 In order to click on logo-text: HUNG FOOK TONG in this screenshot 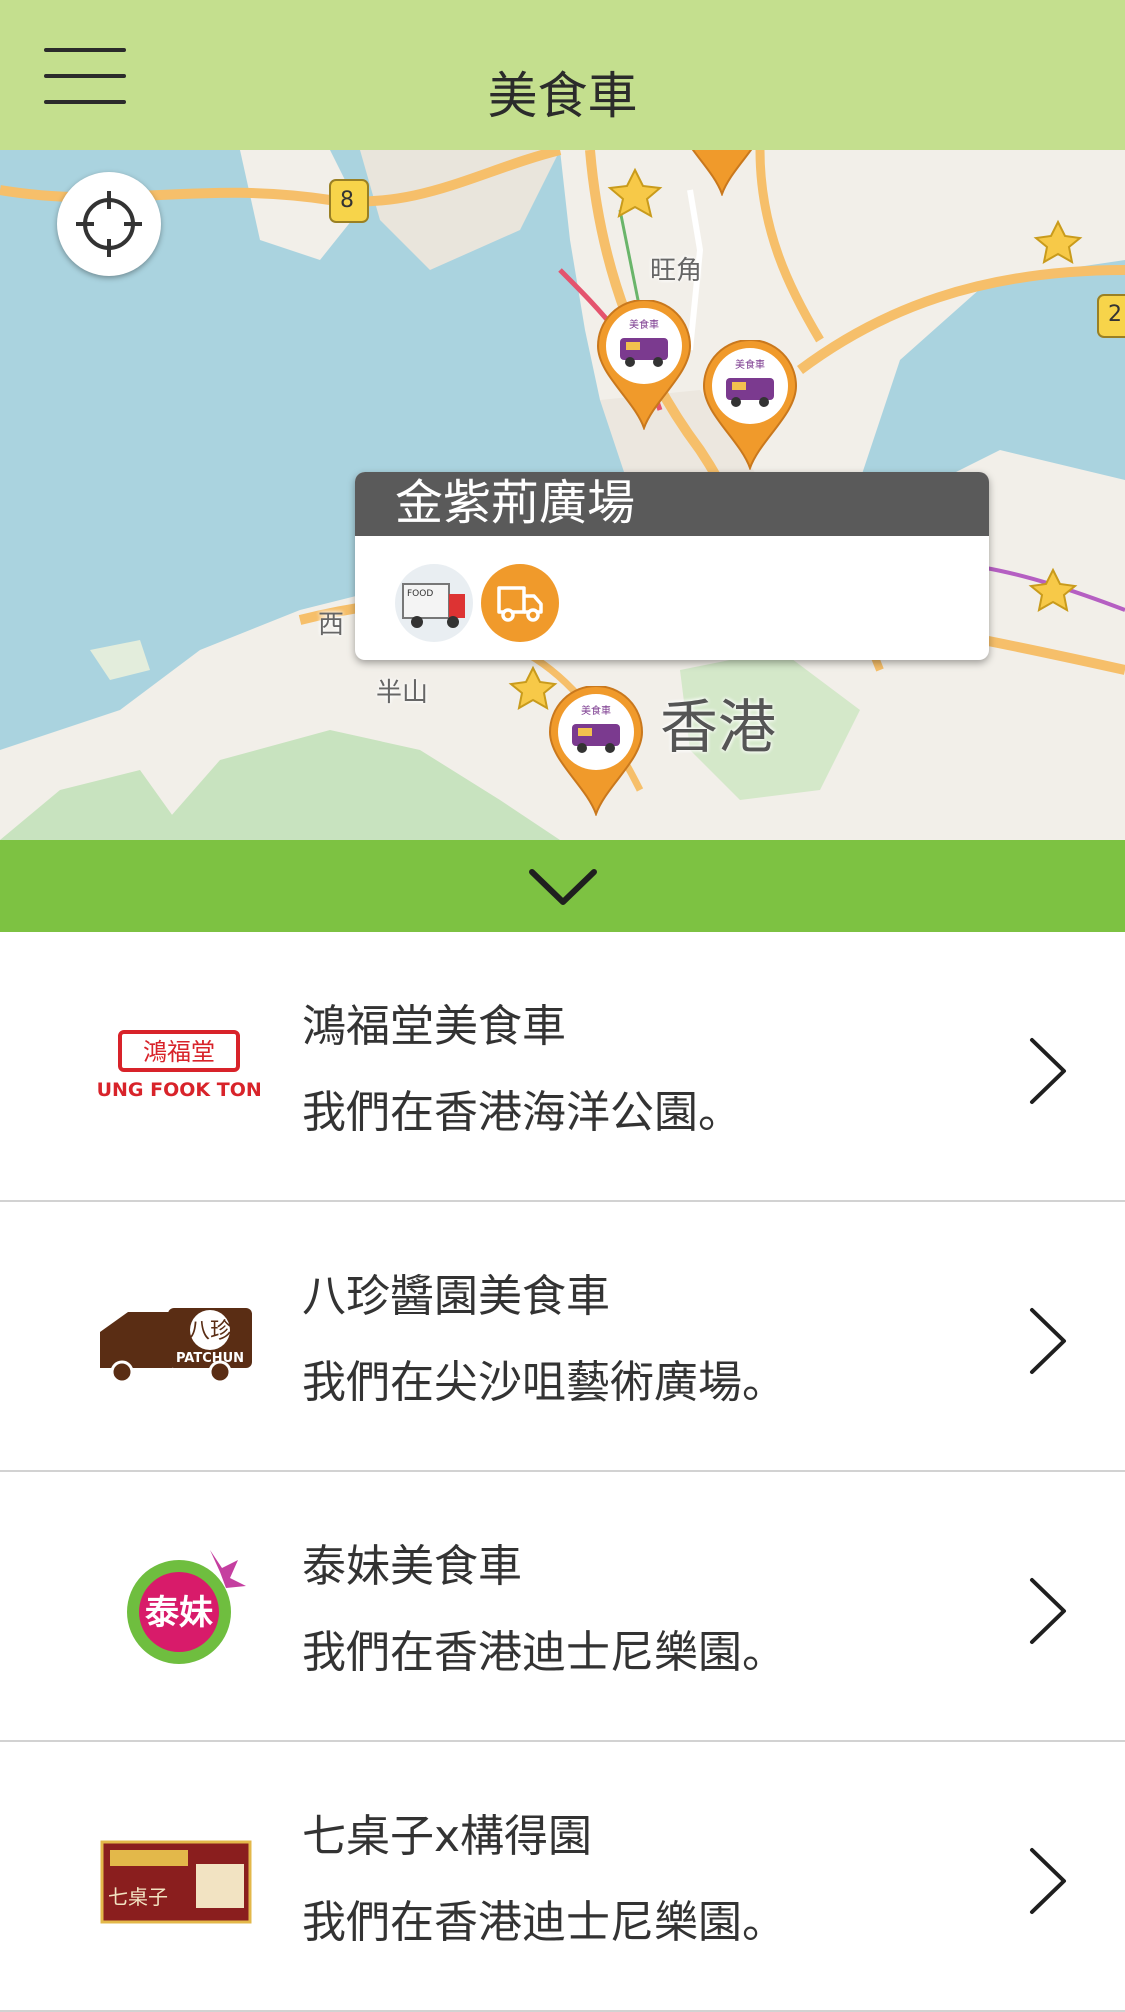, I will do `click(179, 1090)`.